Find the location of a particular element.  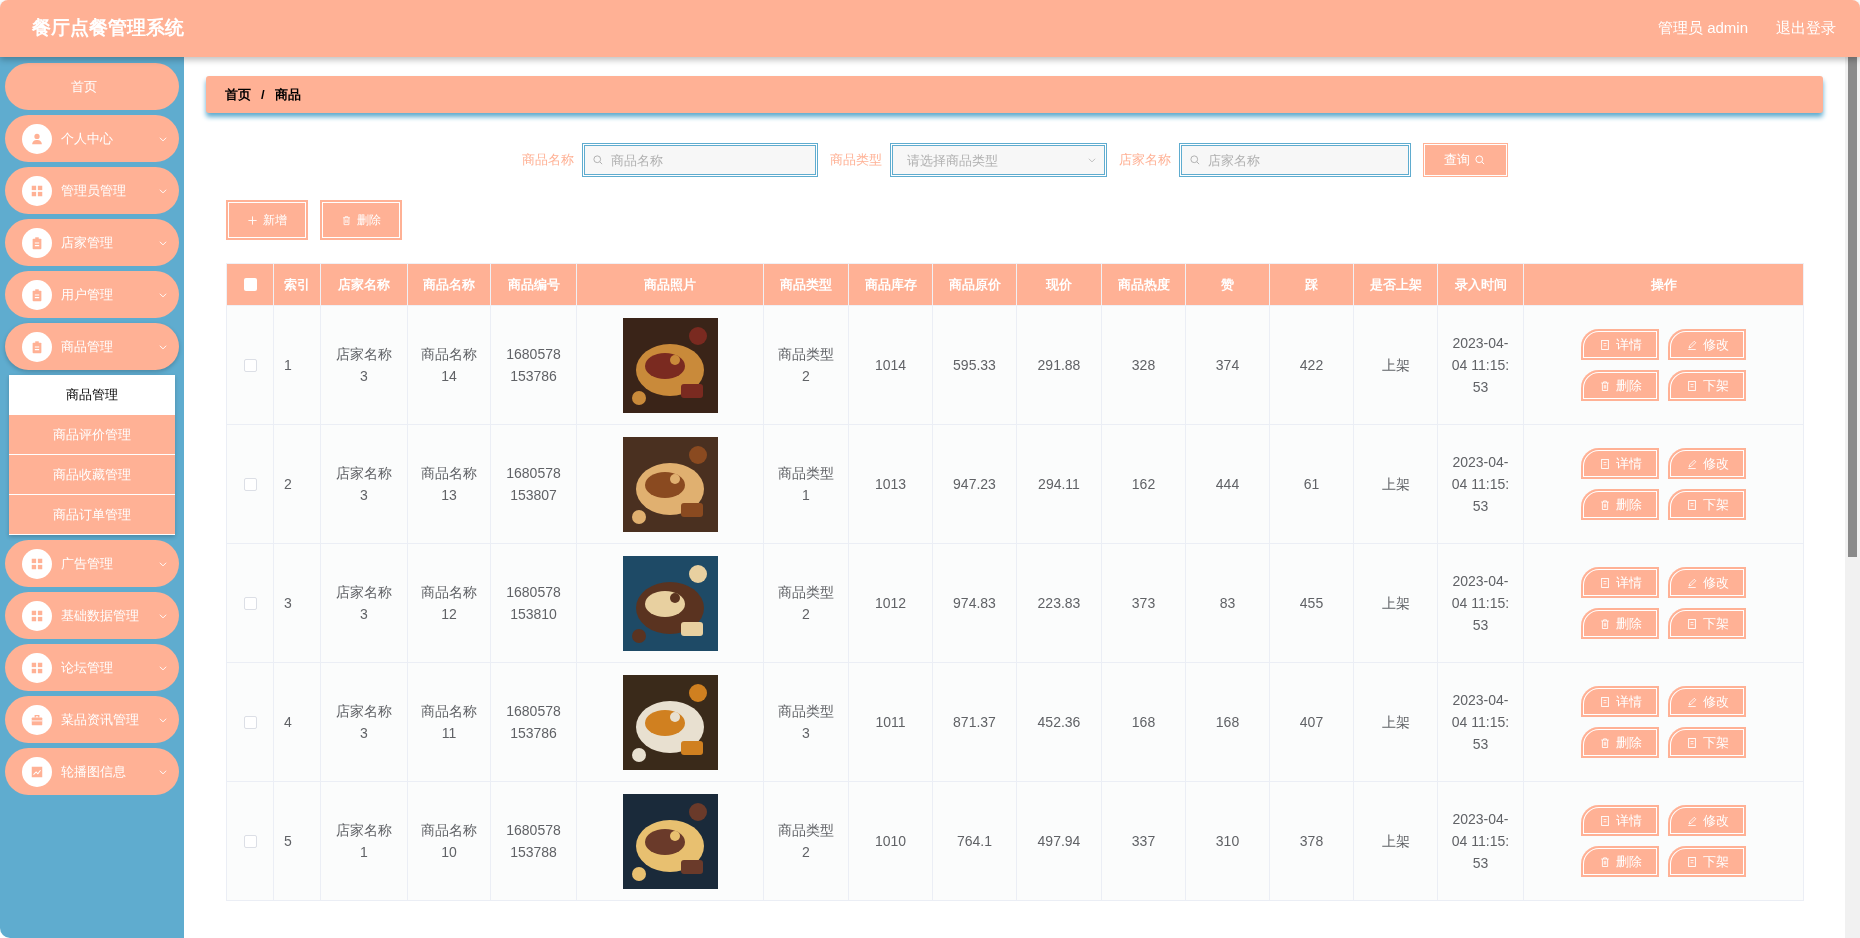

table-cell: 上架 is located at coordinates (1395, 841).